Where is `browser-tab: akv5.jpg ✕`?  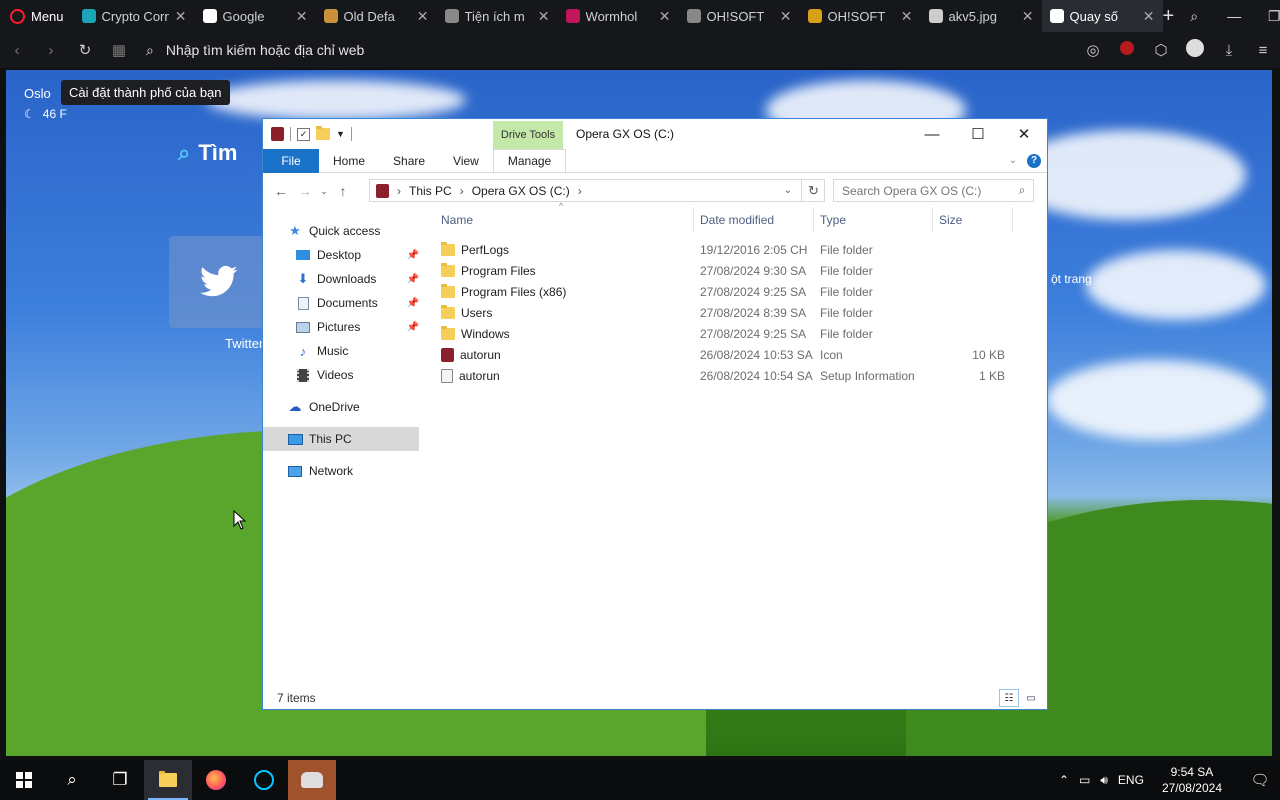 browser-tab: akv5.jpg ✕ is located at coordinates (981, 16).